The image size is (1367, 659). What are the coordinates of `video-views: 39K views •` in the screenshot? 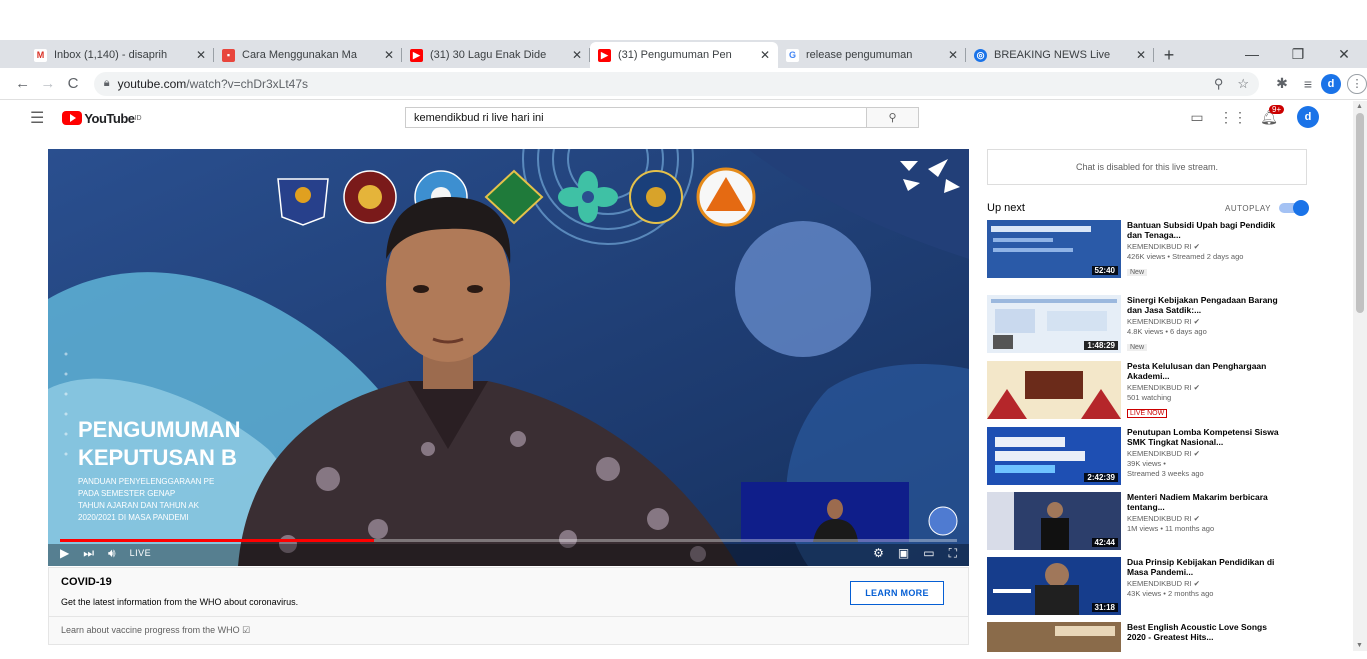 It's located at (1146, 463).